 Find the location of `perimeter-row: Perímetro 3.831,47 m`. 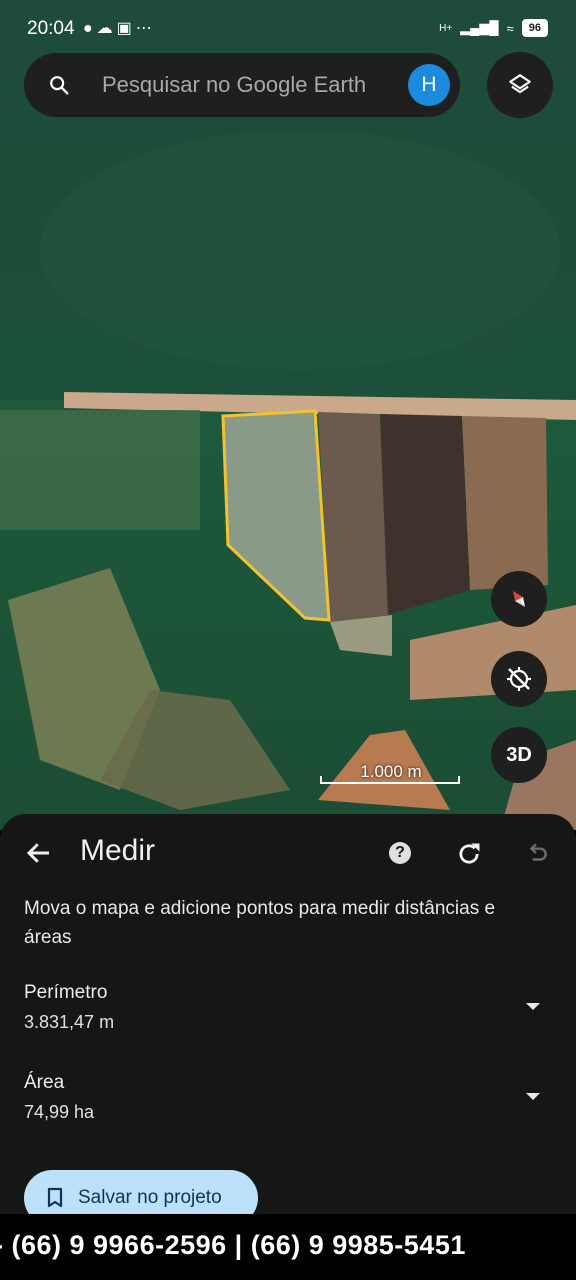

perimeter-row: Perímetro 3.831,47 m is located at coordinates (284, 1007).